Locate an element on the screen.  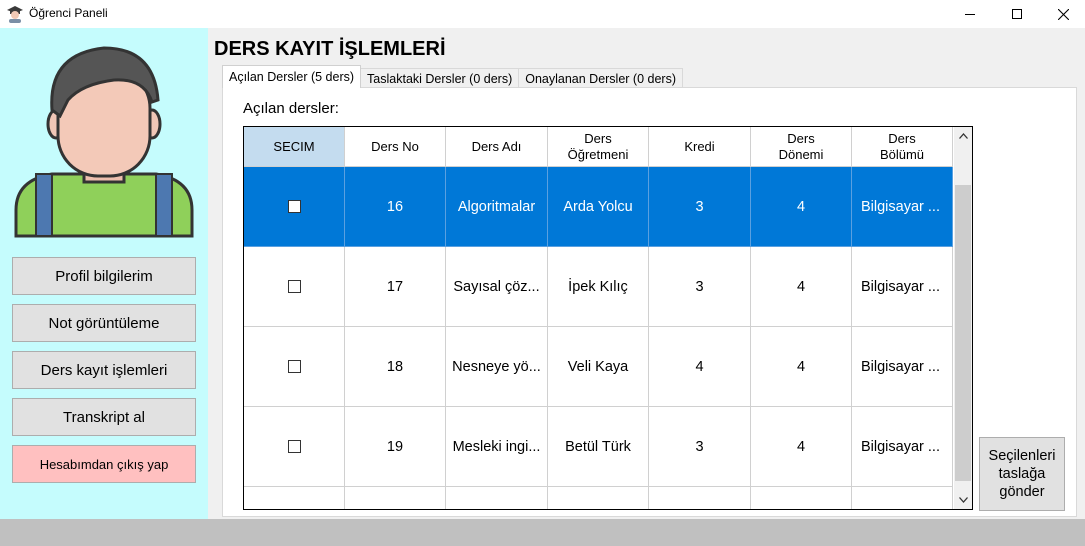
maximize-icon is located at coordinates (1017, 14).